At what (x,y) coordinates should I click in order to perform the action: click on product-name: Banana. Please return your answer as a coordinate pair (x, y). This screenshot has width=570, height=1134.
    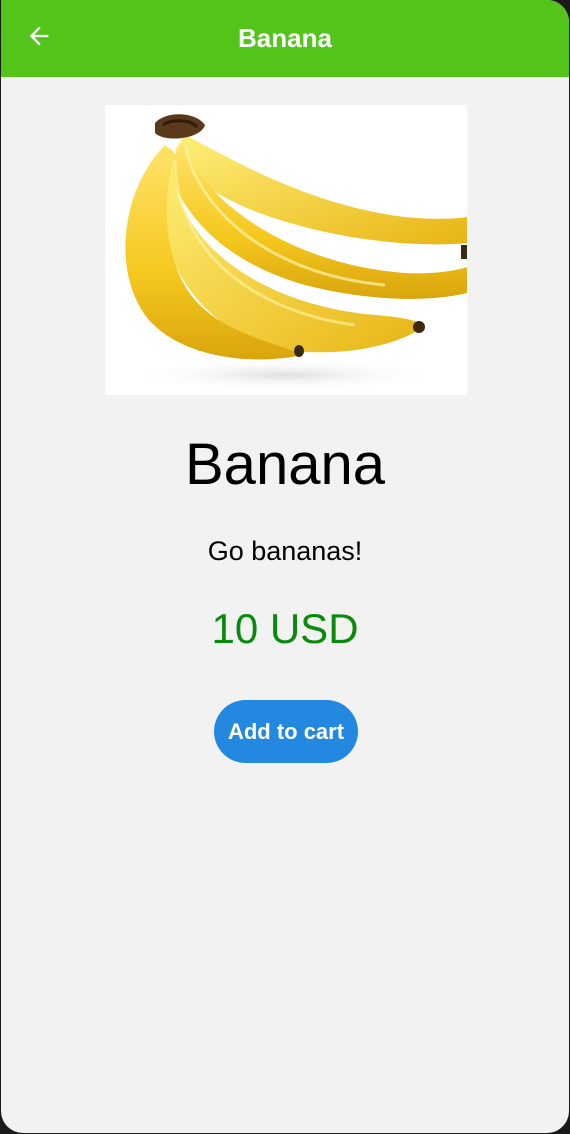
    Looking at the image, I should click on (285, 464).